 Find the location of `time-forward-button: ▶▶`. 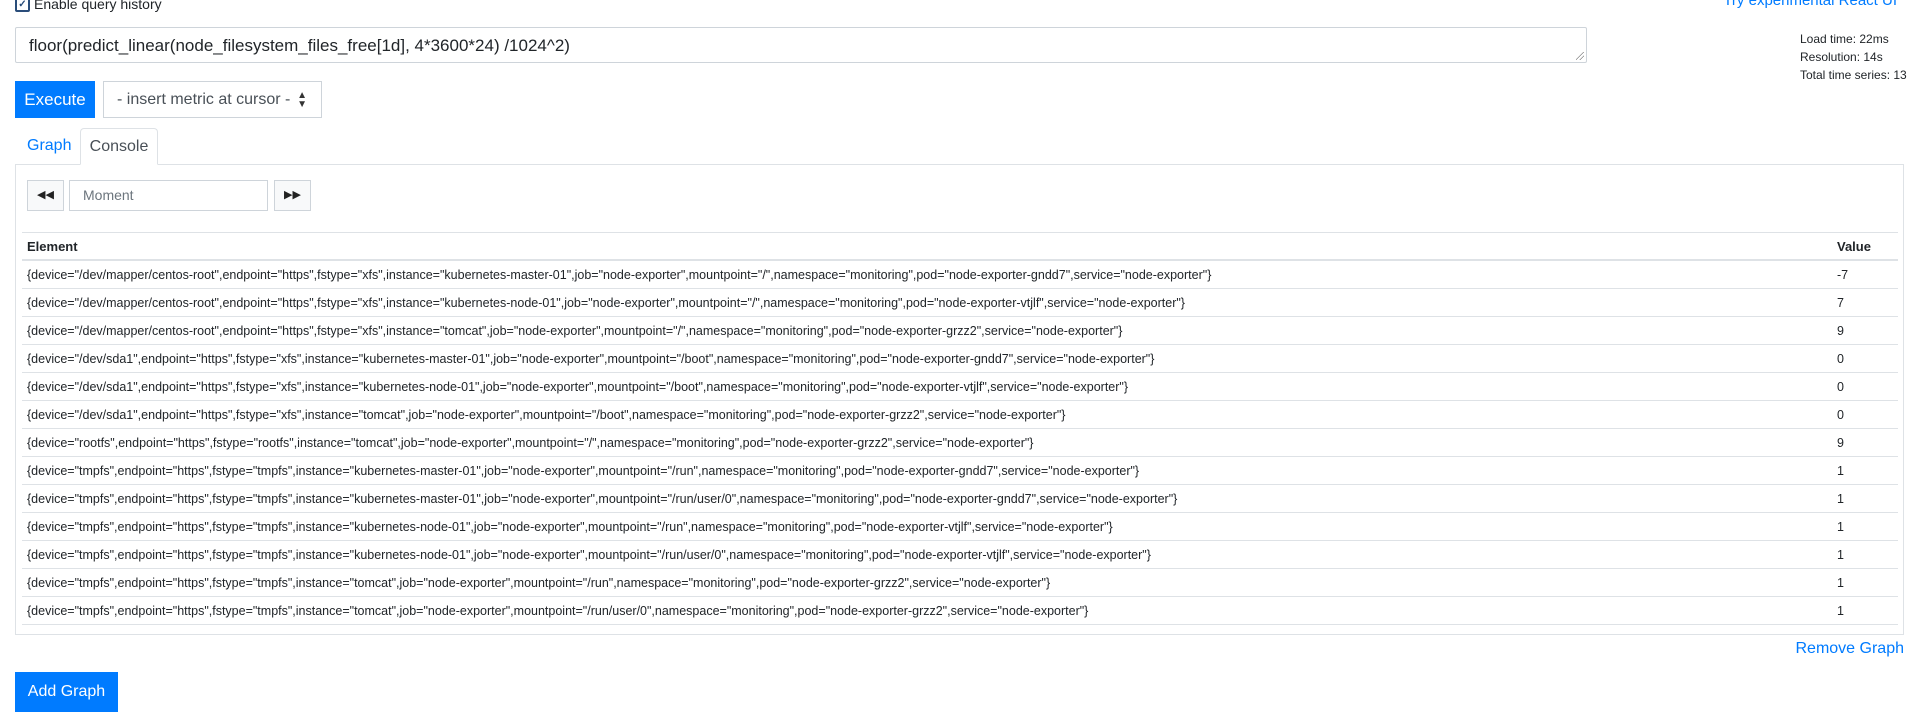

time-forward-button: ▶▶ is located at coordinates (292, 195).